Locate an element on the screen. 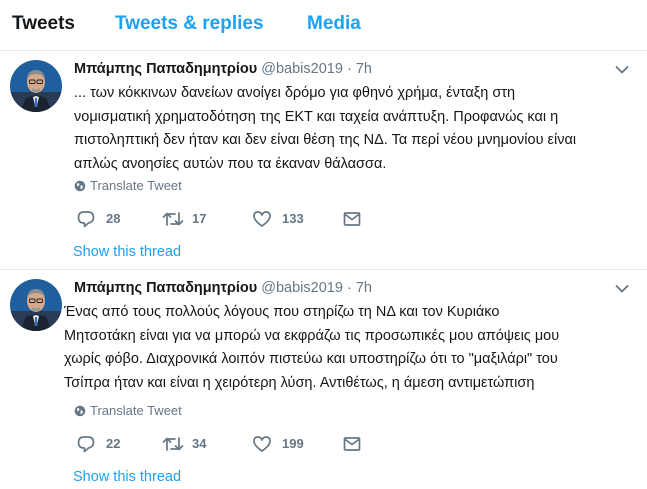 This screenshot has height=489, width=647. like-count: 199 is located at coordinates (293, 443).